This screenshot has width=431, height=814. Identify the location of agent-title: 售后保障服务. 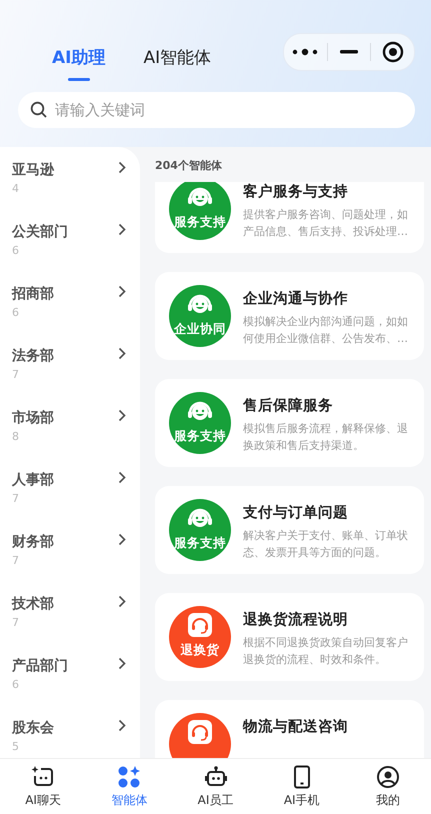
(288, 405).